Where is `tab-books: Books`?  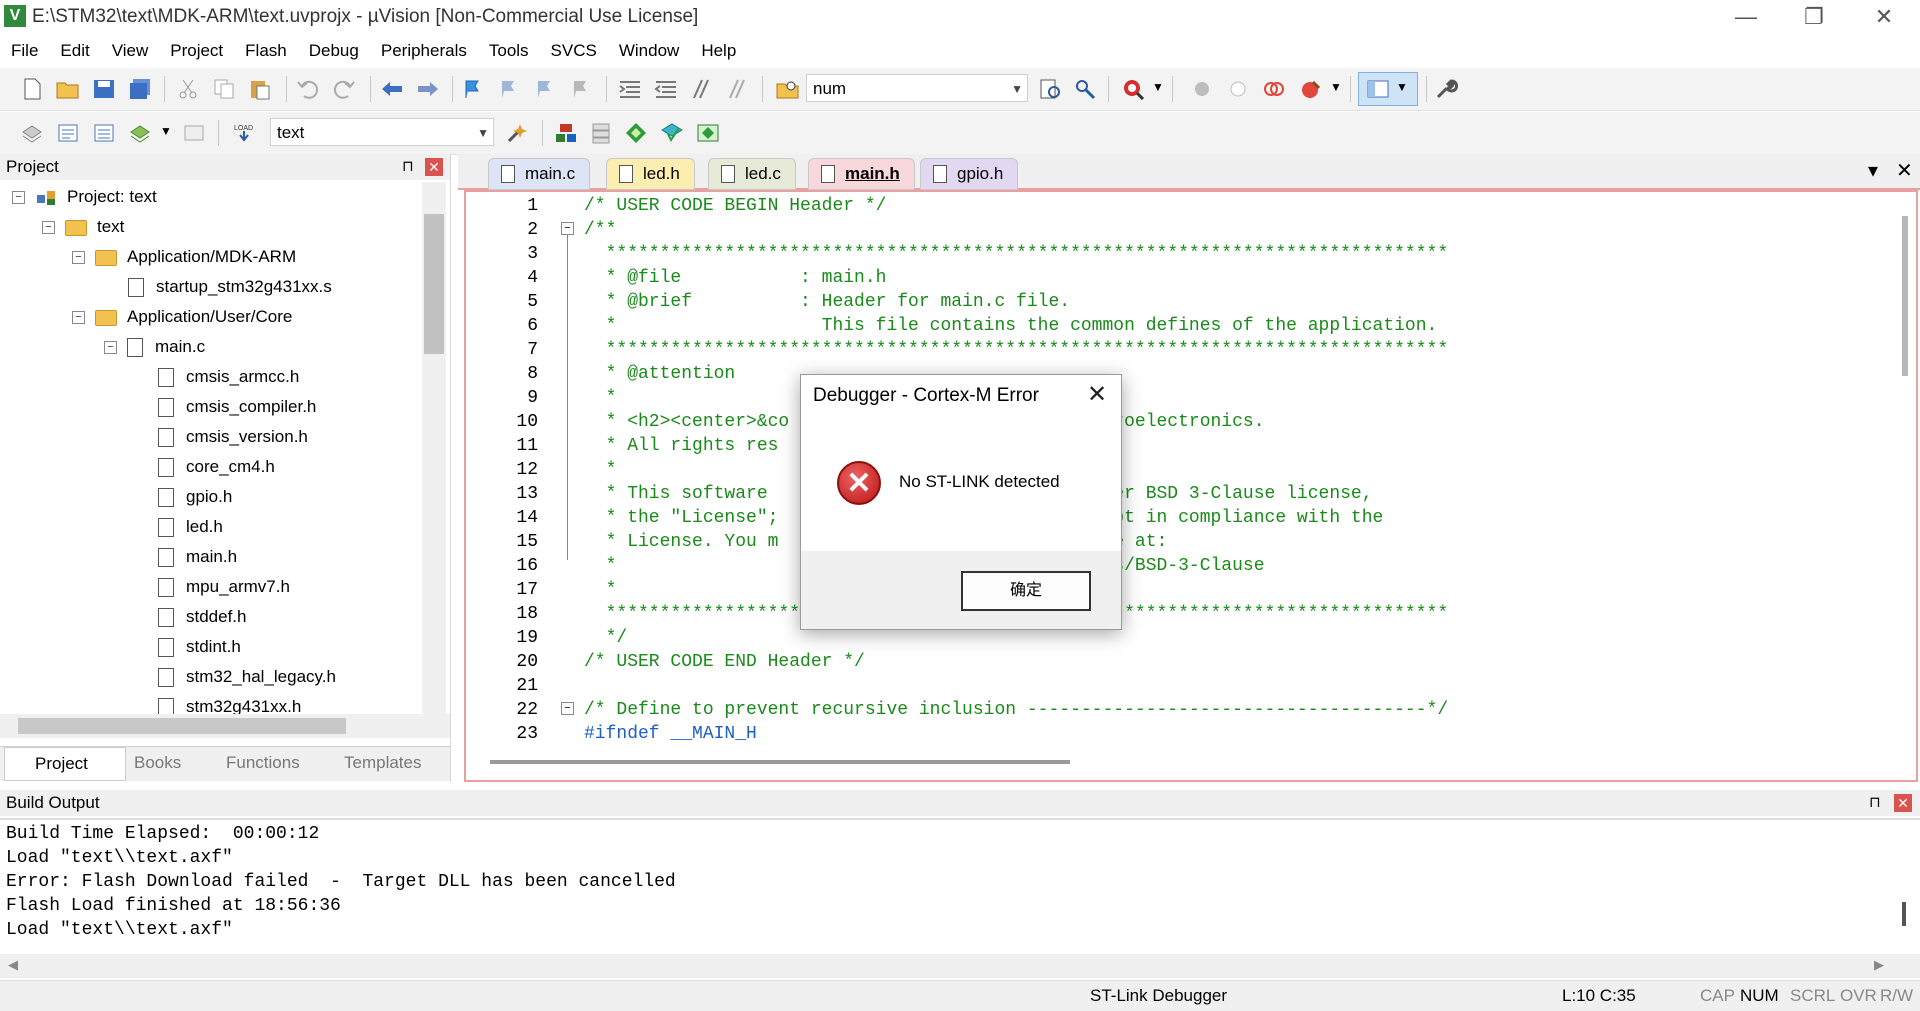 tab-books: Books is located at coordinates (142, 763).